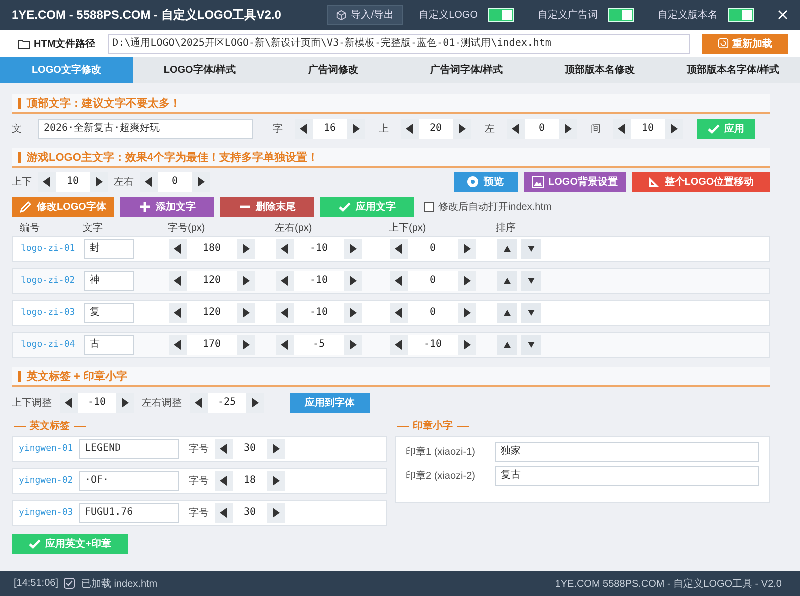  What do you see at coordinates (212, 249) in the screenshot?
I see `size-stepper: 180` at bounding box center [212, 249].